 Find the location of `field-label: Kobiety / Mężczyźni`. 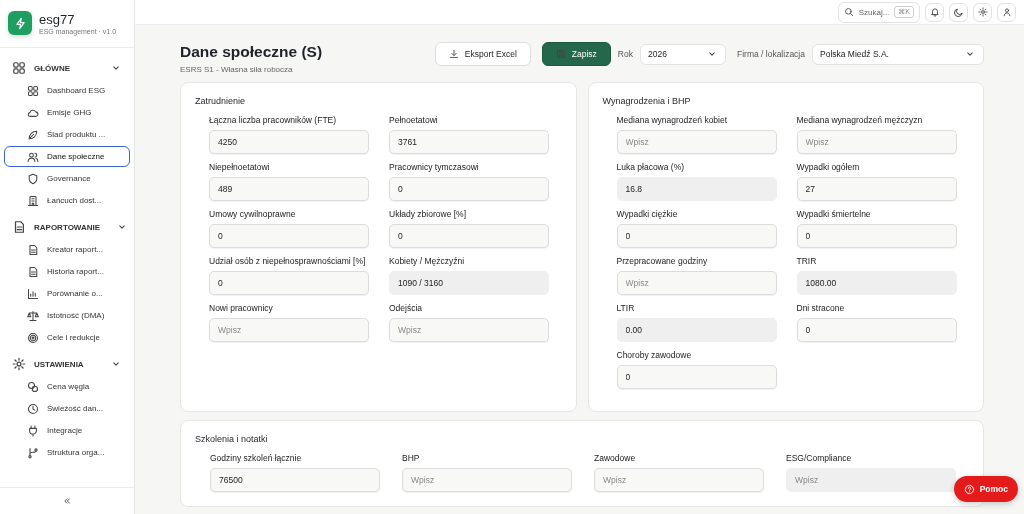

field-label: Kobiety / Mężczyźni is located at coordinates (427, 261).